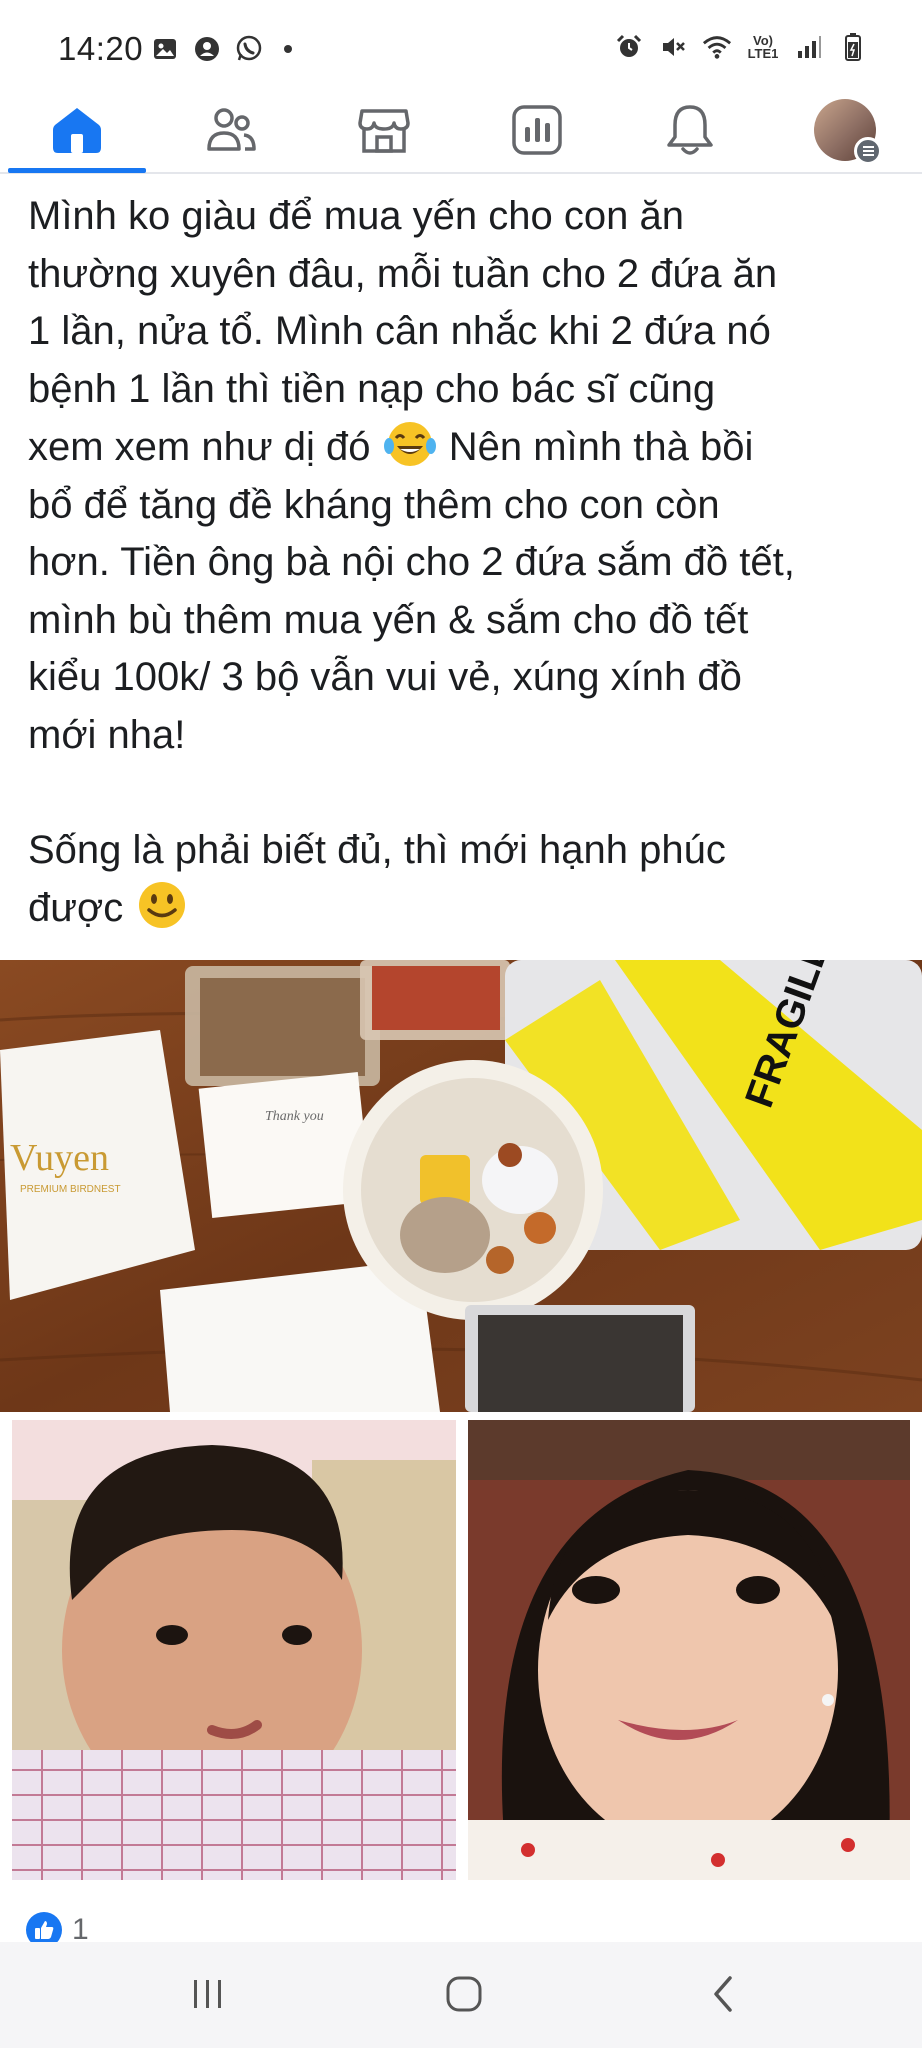  I want to click on android-nav-bar, so click(461, 1995).